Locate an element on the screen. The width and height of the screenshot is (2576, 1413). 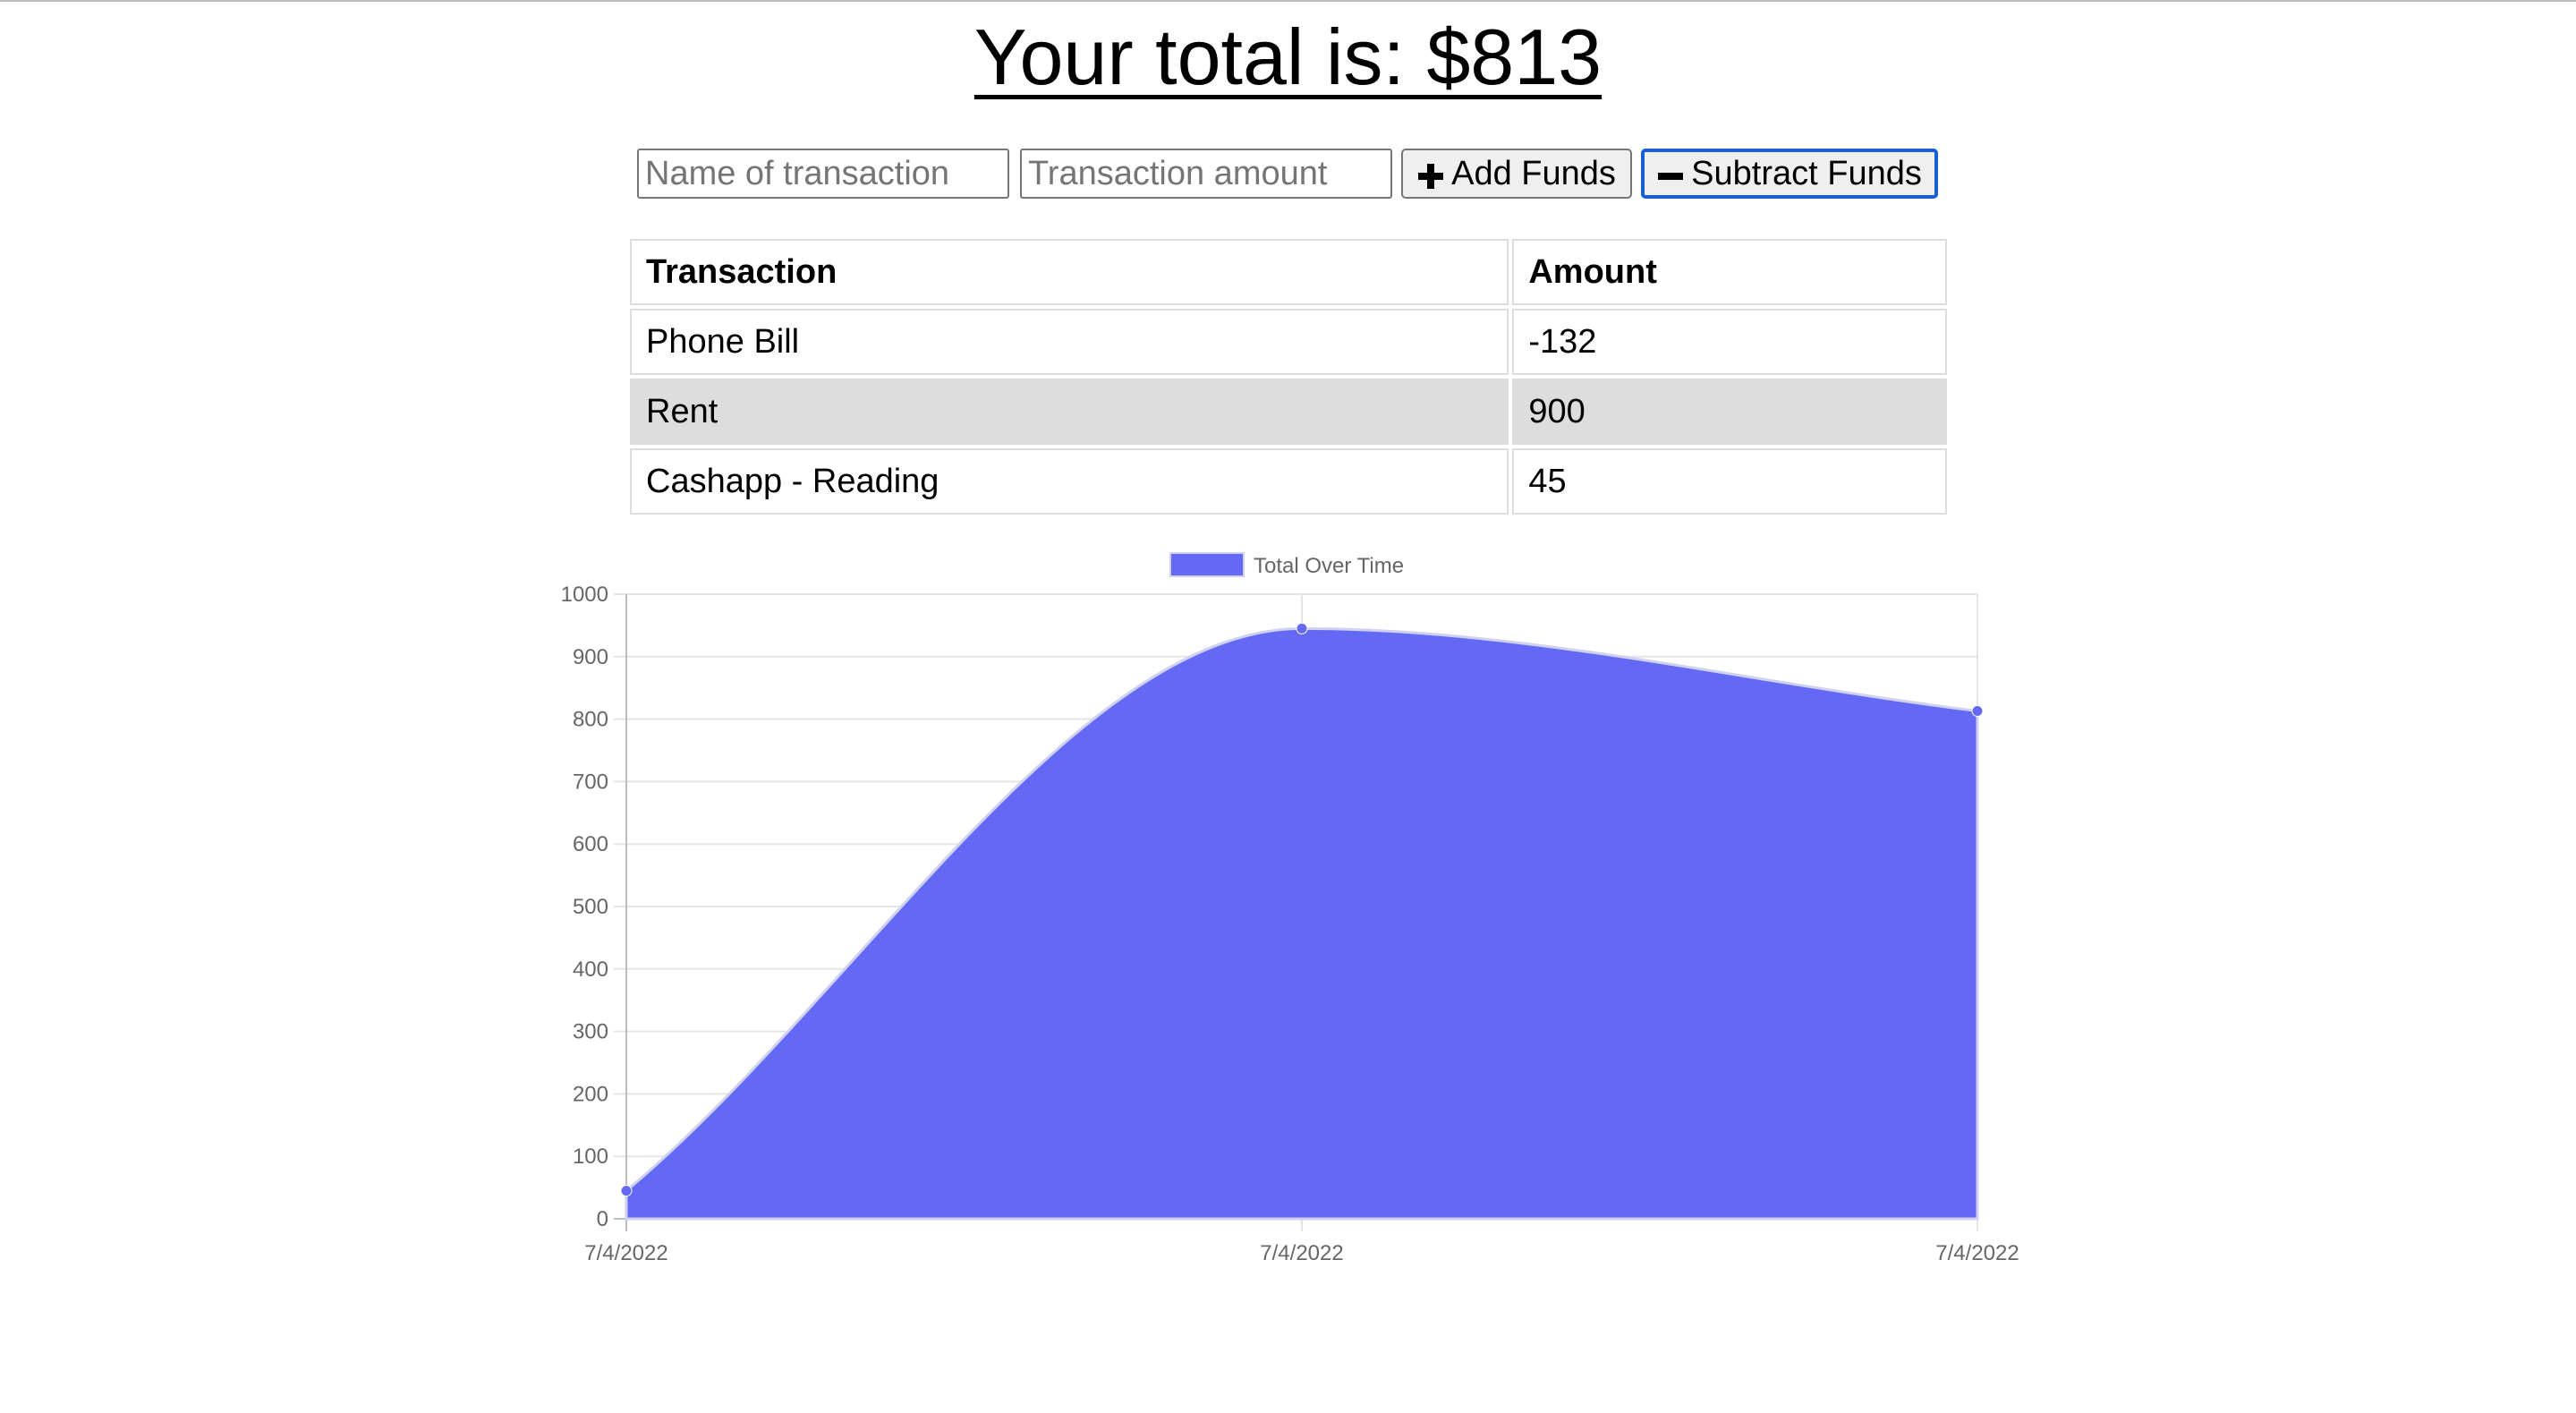
x-axis: 7/4/2022 7/4/2022 7/4/2022 is located at coordinates (1301, 1253).